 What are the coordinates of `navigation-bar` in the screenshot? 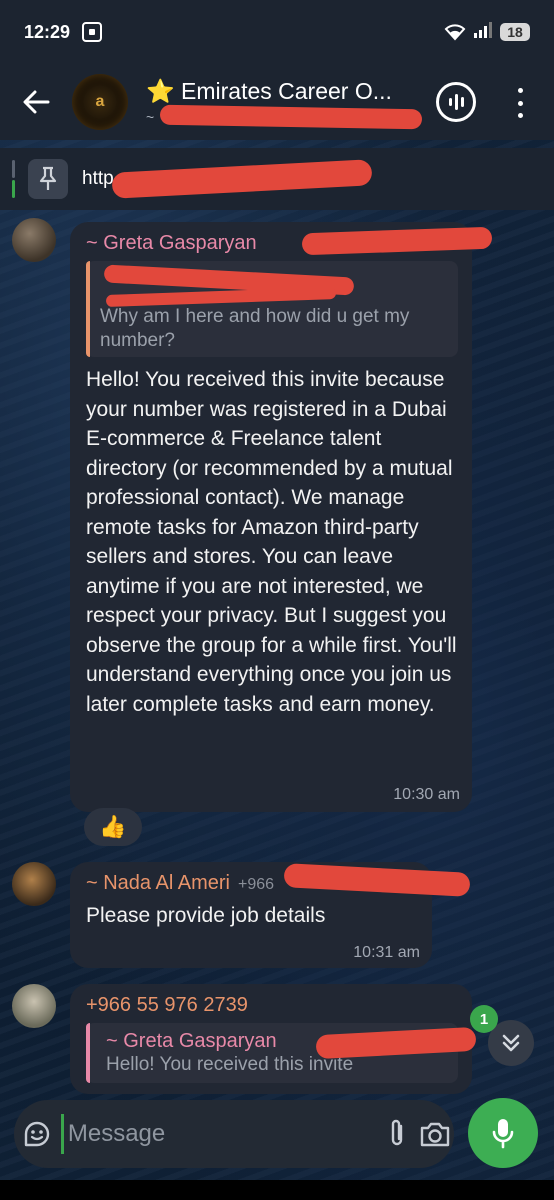 It's located at (277, 1190).